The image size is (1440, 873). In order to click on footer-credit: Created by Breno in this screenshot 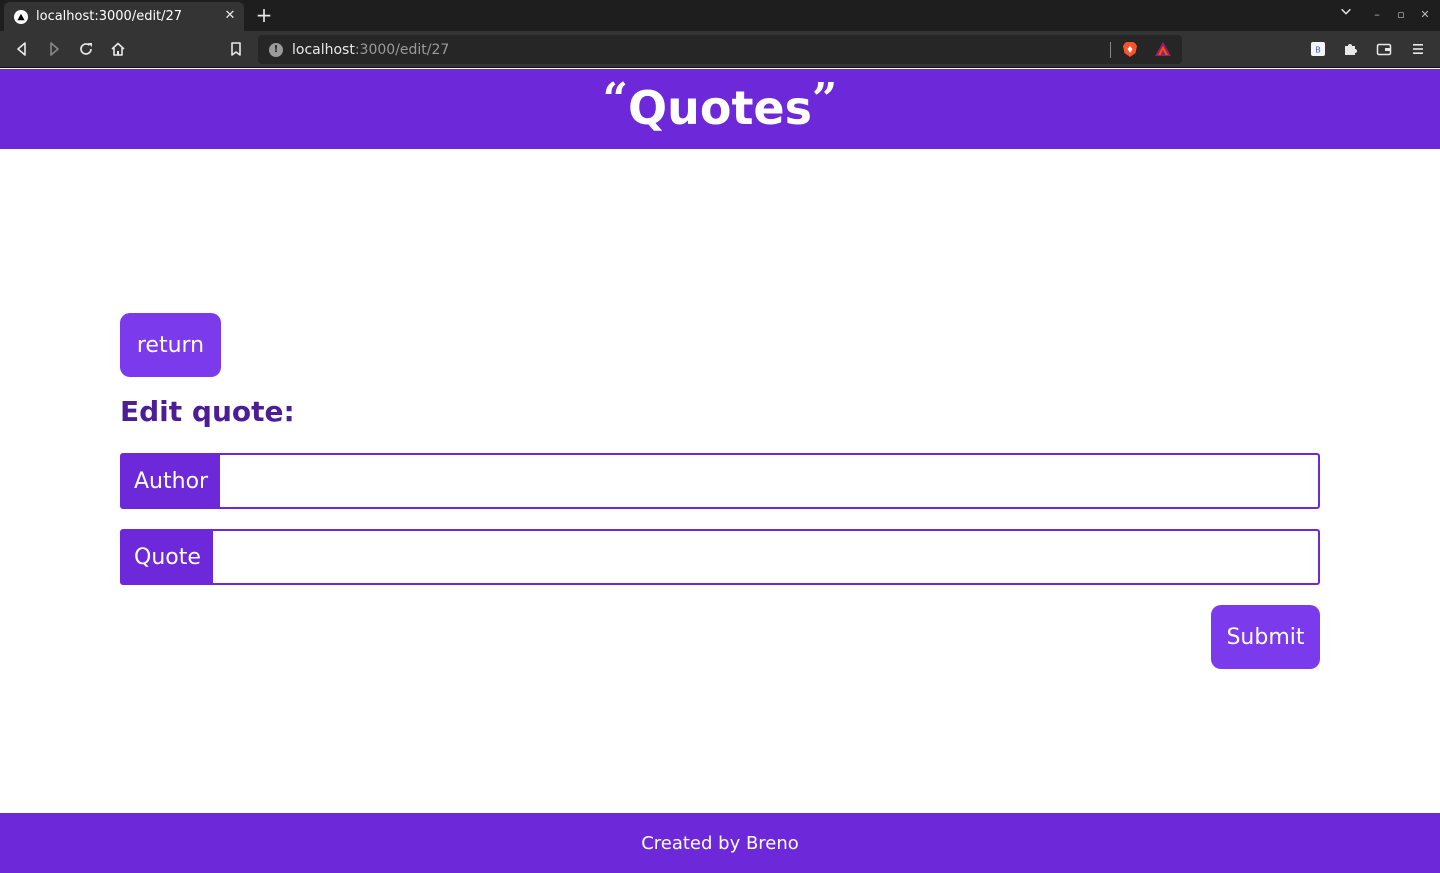, I will do `click(720, 843)`.